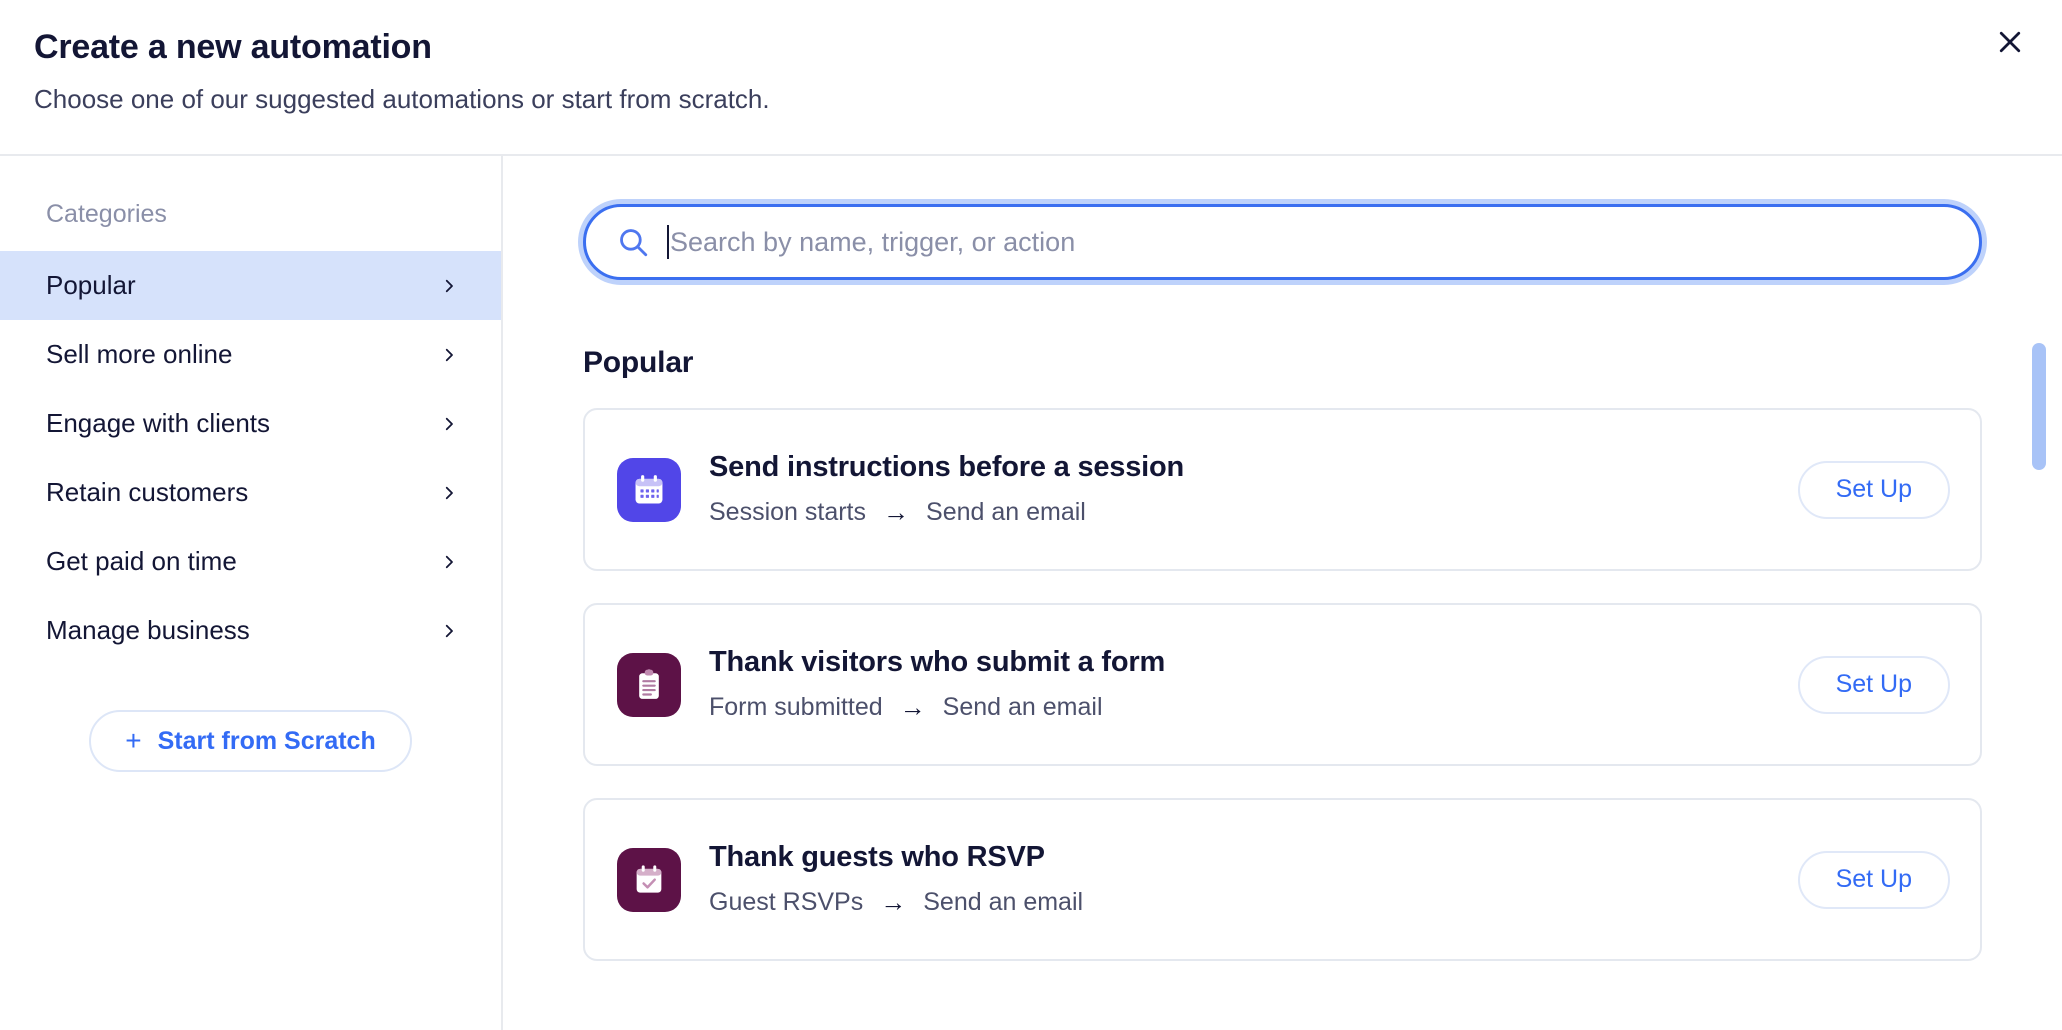  I want to click on search-icon, so click(633, 242).